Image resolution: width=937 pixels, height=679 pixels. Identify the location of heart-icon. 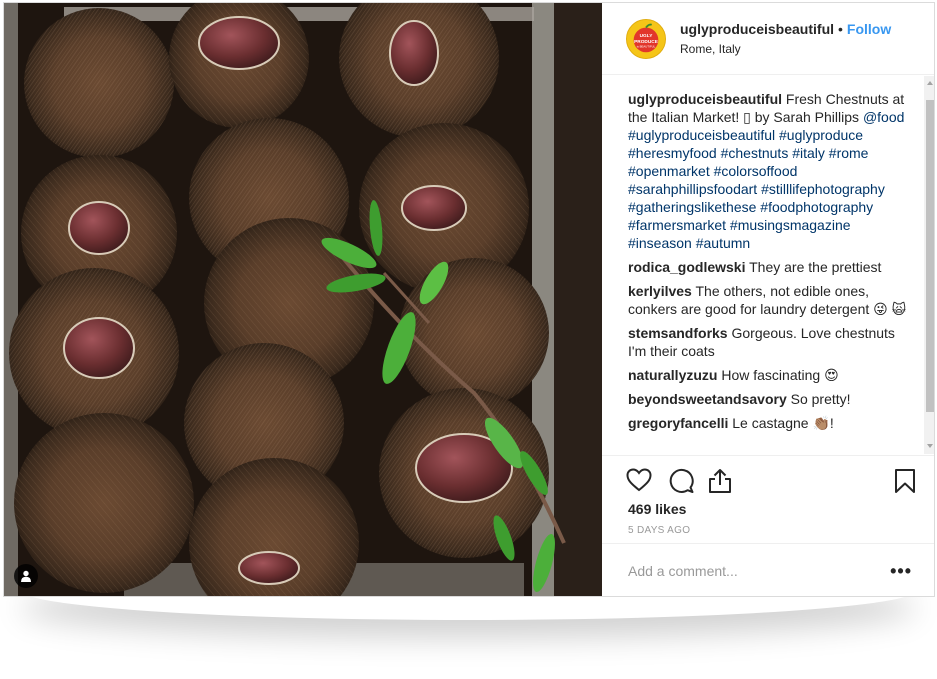
(639, 480).